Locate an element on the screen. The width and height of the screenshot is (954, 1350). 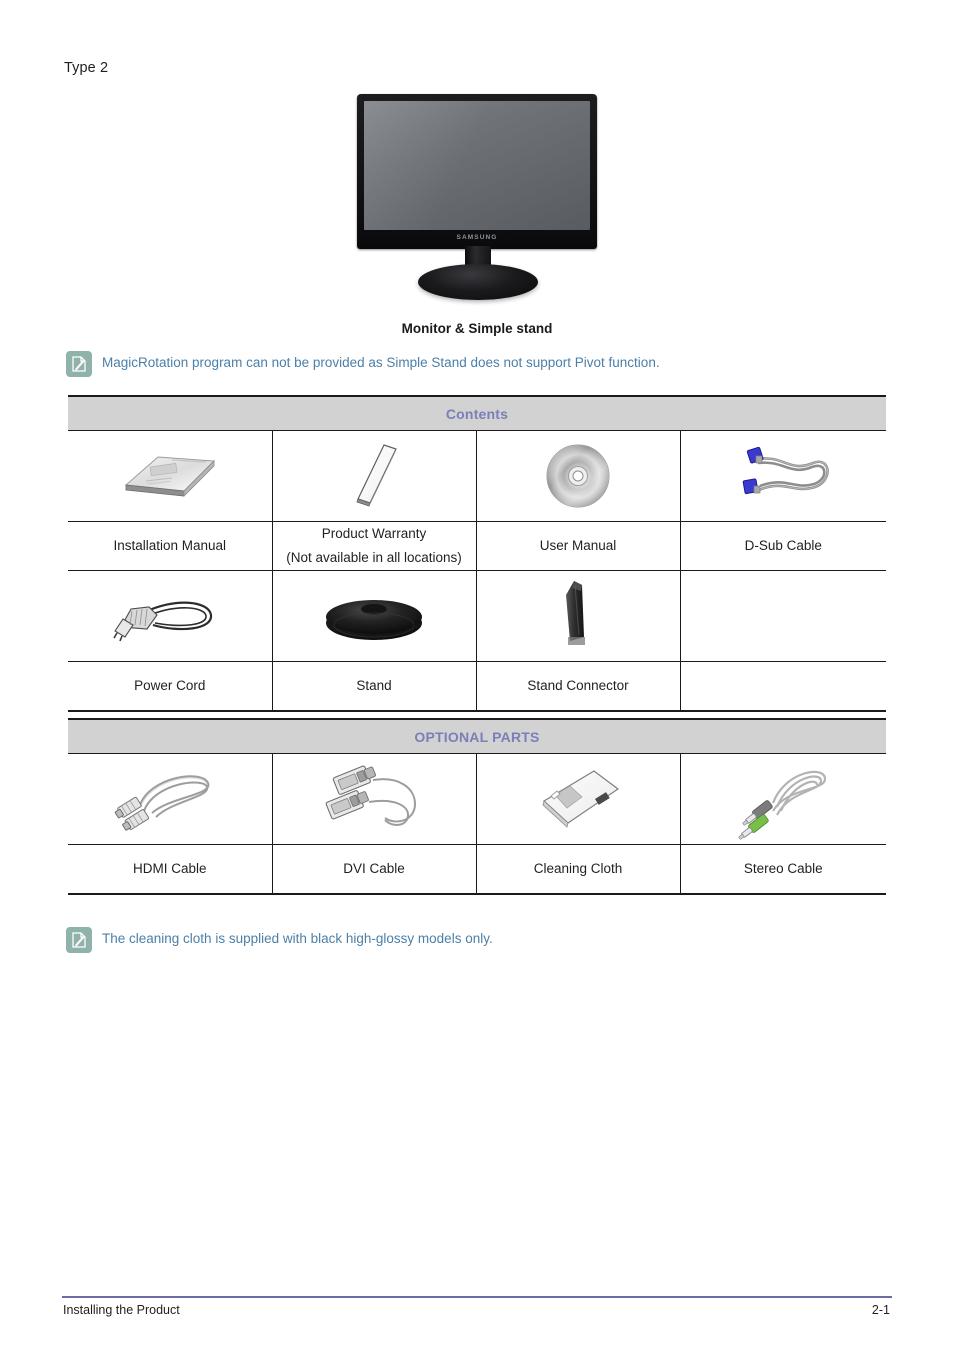
stereo-cable-icon is located at coordinates (782, 805).